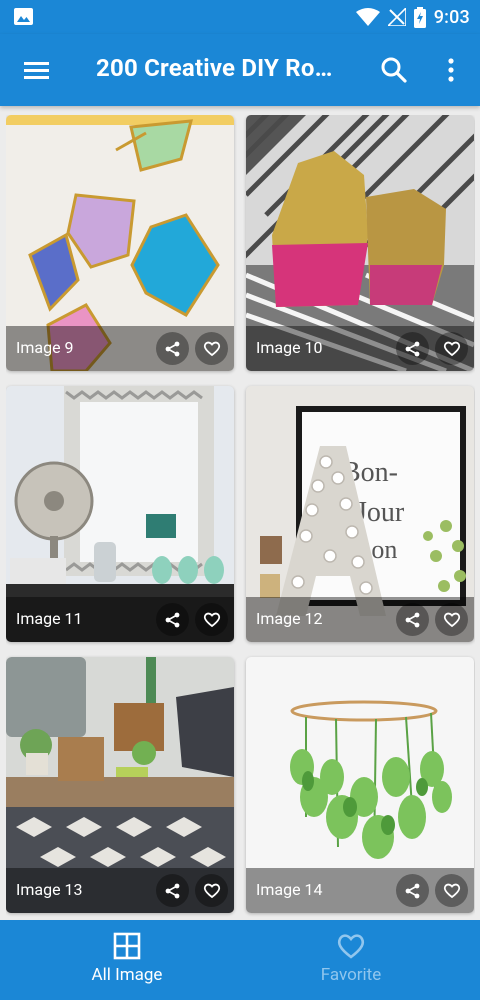 Image resolution: width=480 pixels, height=1000 pixels. Describe the element at coordinates (360, 243) in the screenshot. I see `image-card-10: Image 10` at that location.